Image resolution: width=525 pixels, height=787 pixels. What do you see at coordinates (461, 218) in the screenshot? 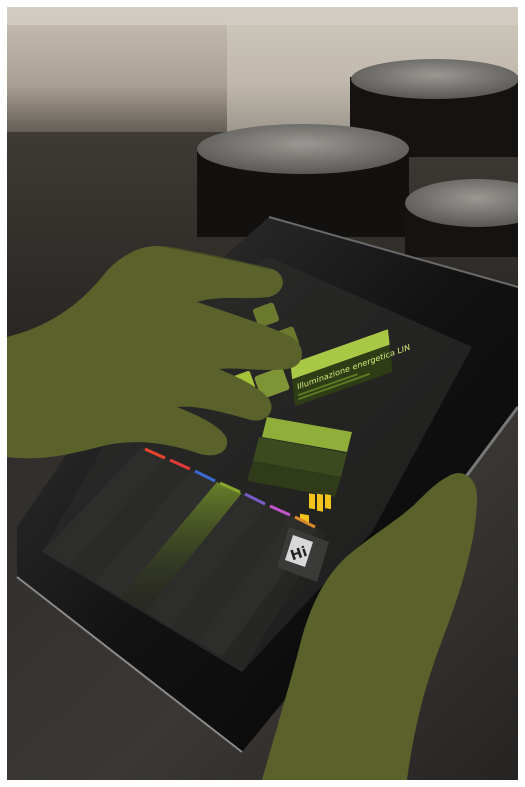
I see `stool-front-right` at bounding box center [461, 218].